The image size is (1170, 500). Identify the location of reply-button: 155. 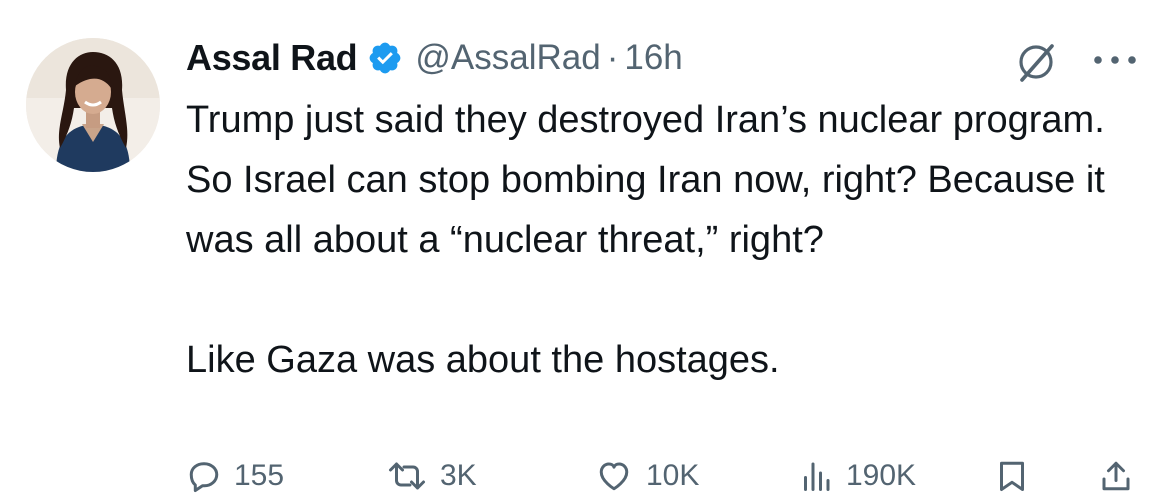
(235, 476).